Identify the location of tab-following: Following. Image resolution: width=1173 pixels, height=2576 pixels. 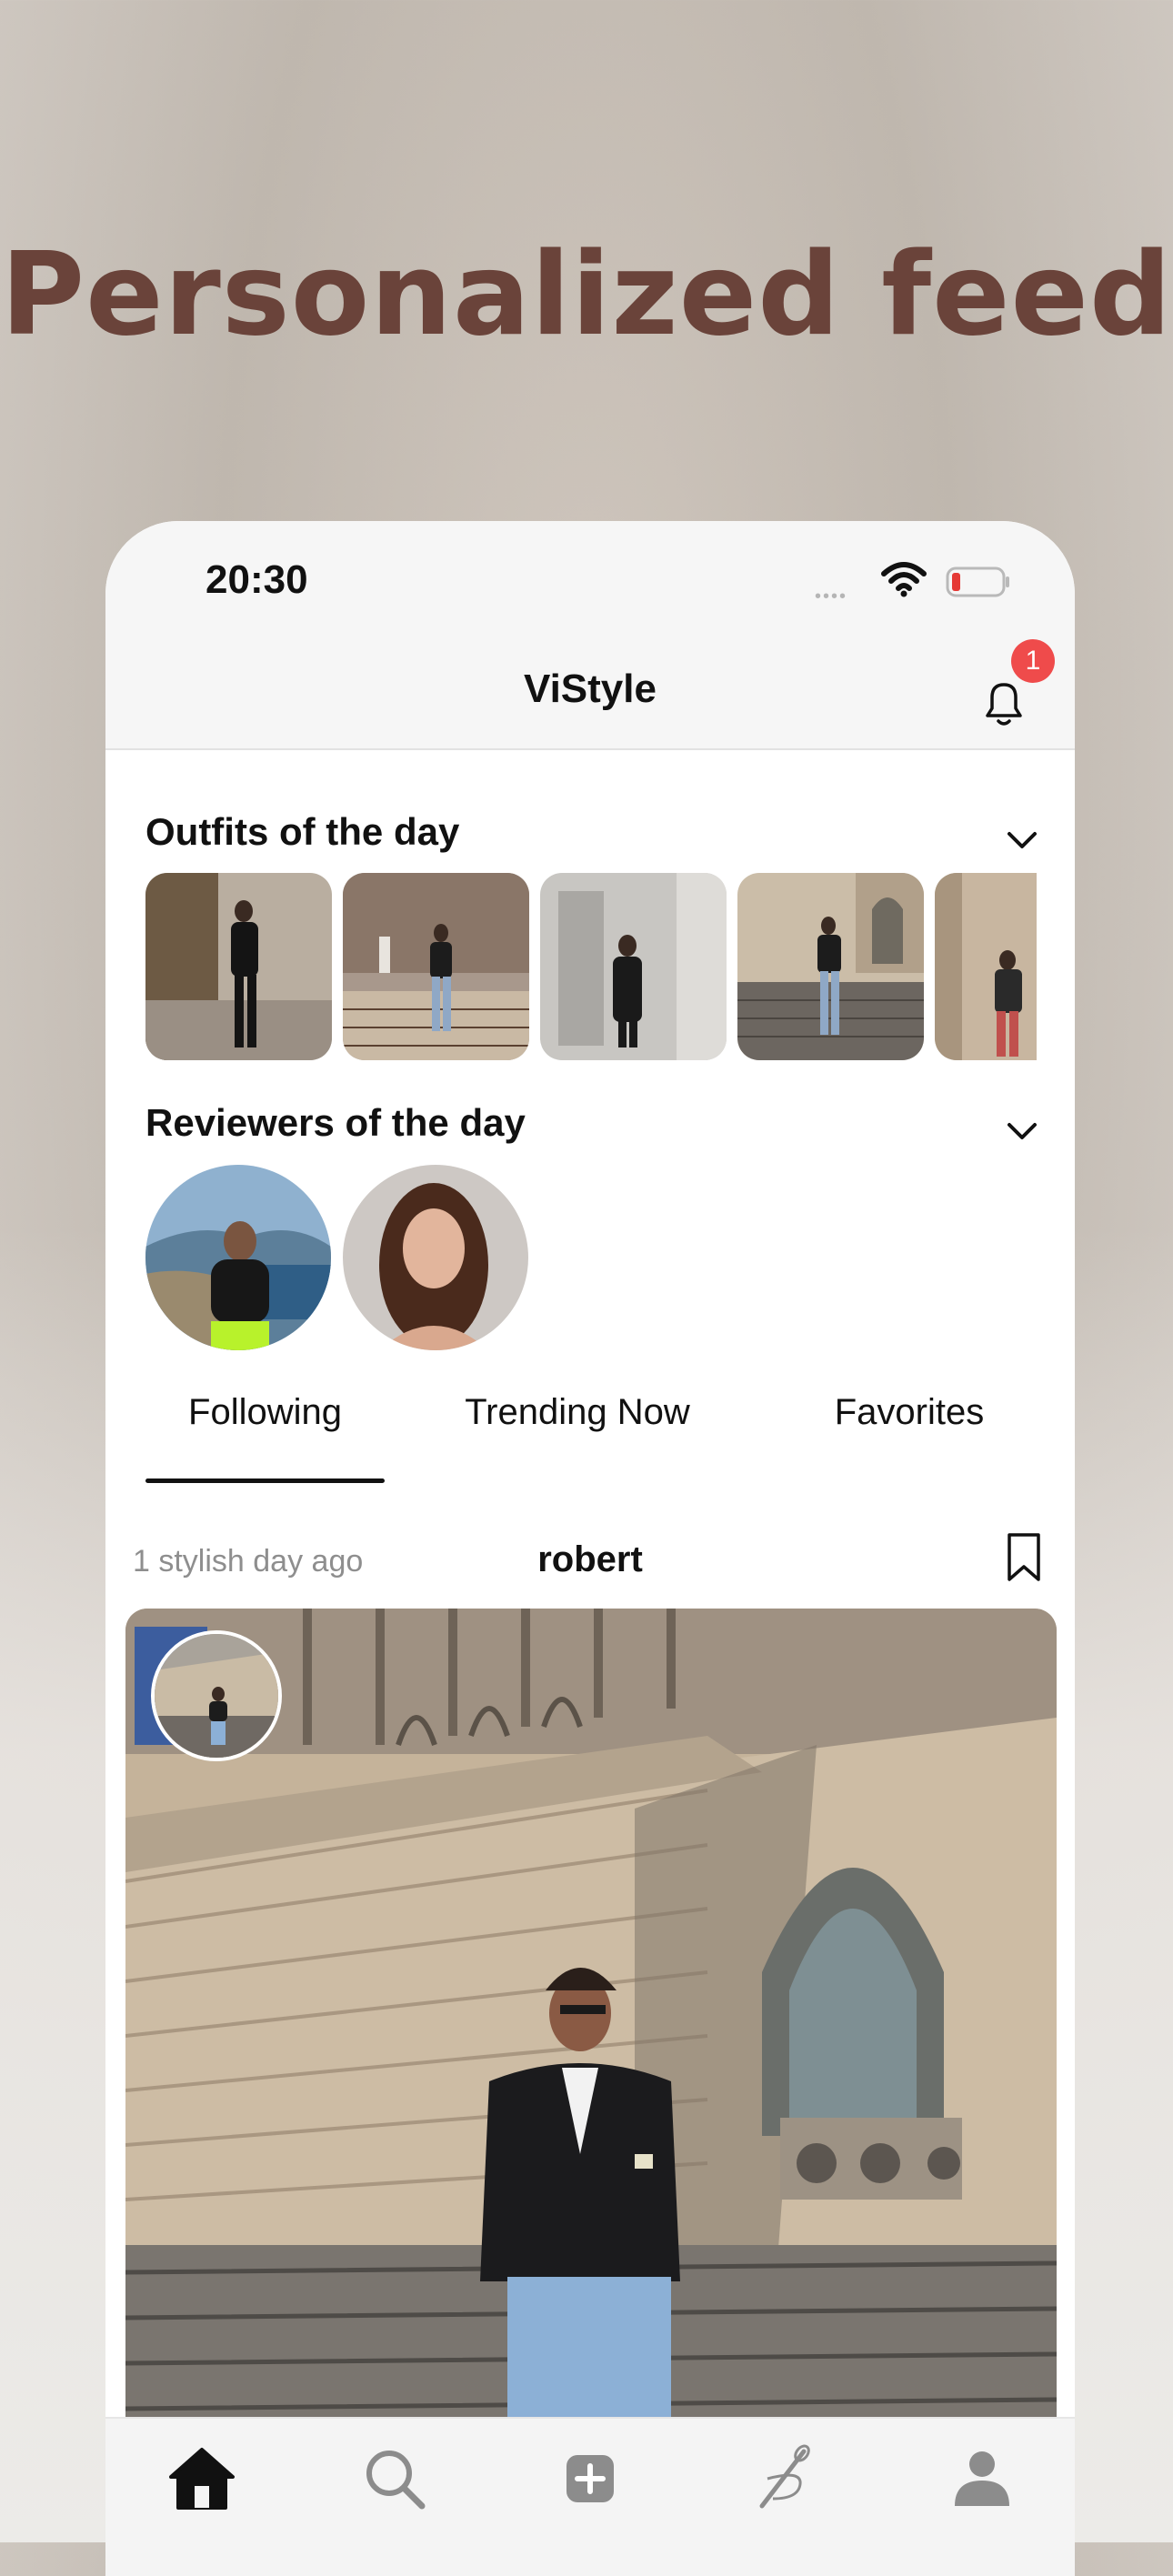
(265, 1412).